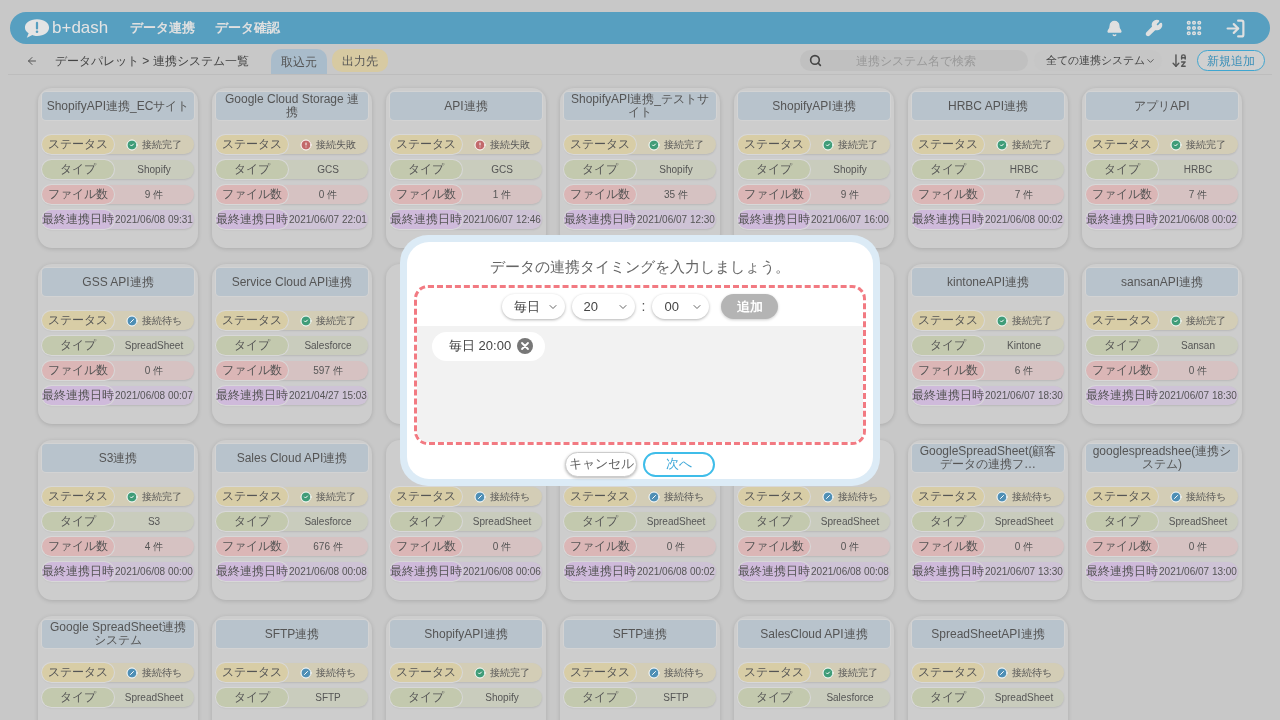 The image size is (1280, 720). I want to click on card: Service Cloud API連携 ステータス 接続完了 タイプ Salesforce ファイル数 597 件 最終連携日時2021/04/27 15:03, so click(292, 344).